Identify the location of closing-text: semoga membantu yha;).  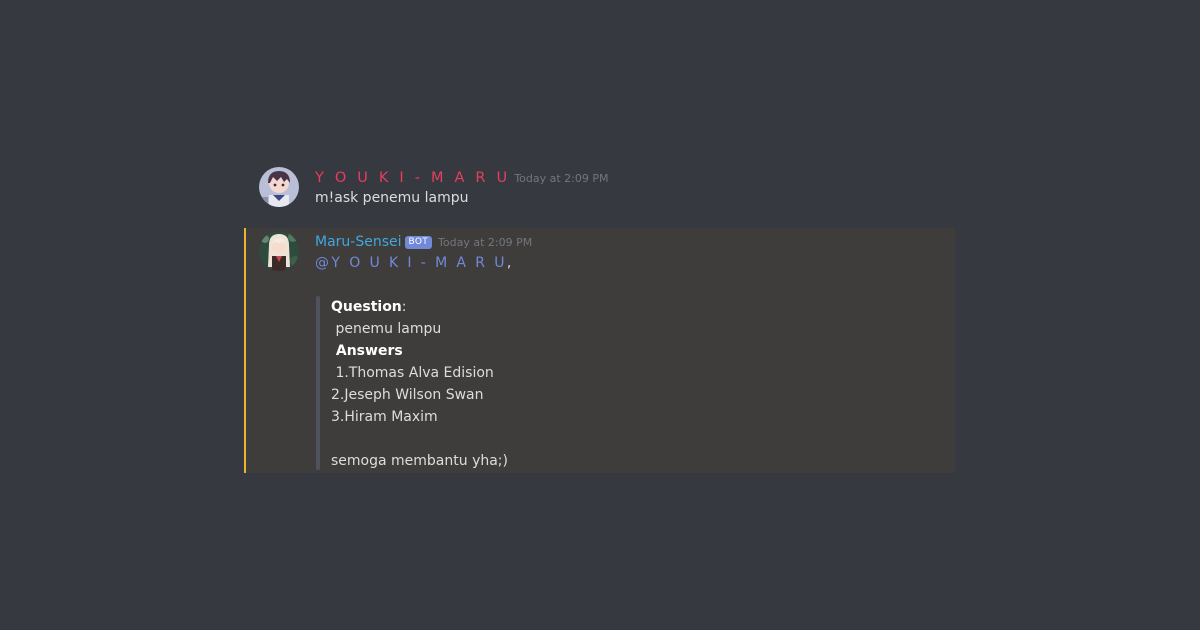
(419, 461).